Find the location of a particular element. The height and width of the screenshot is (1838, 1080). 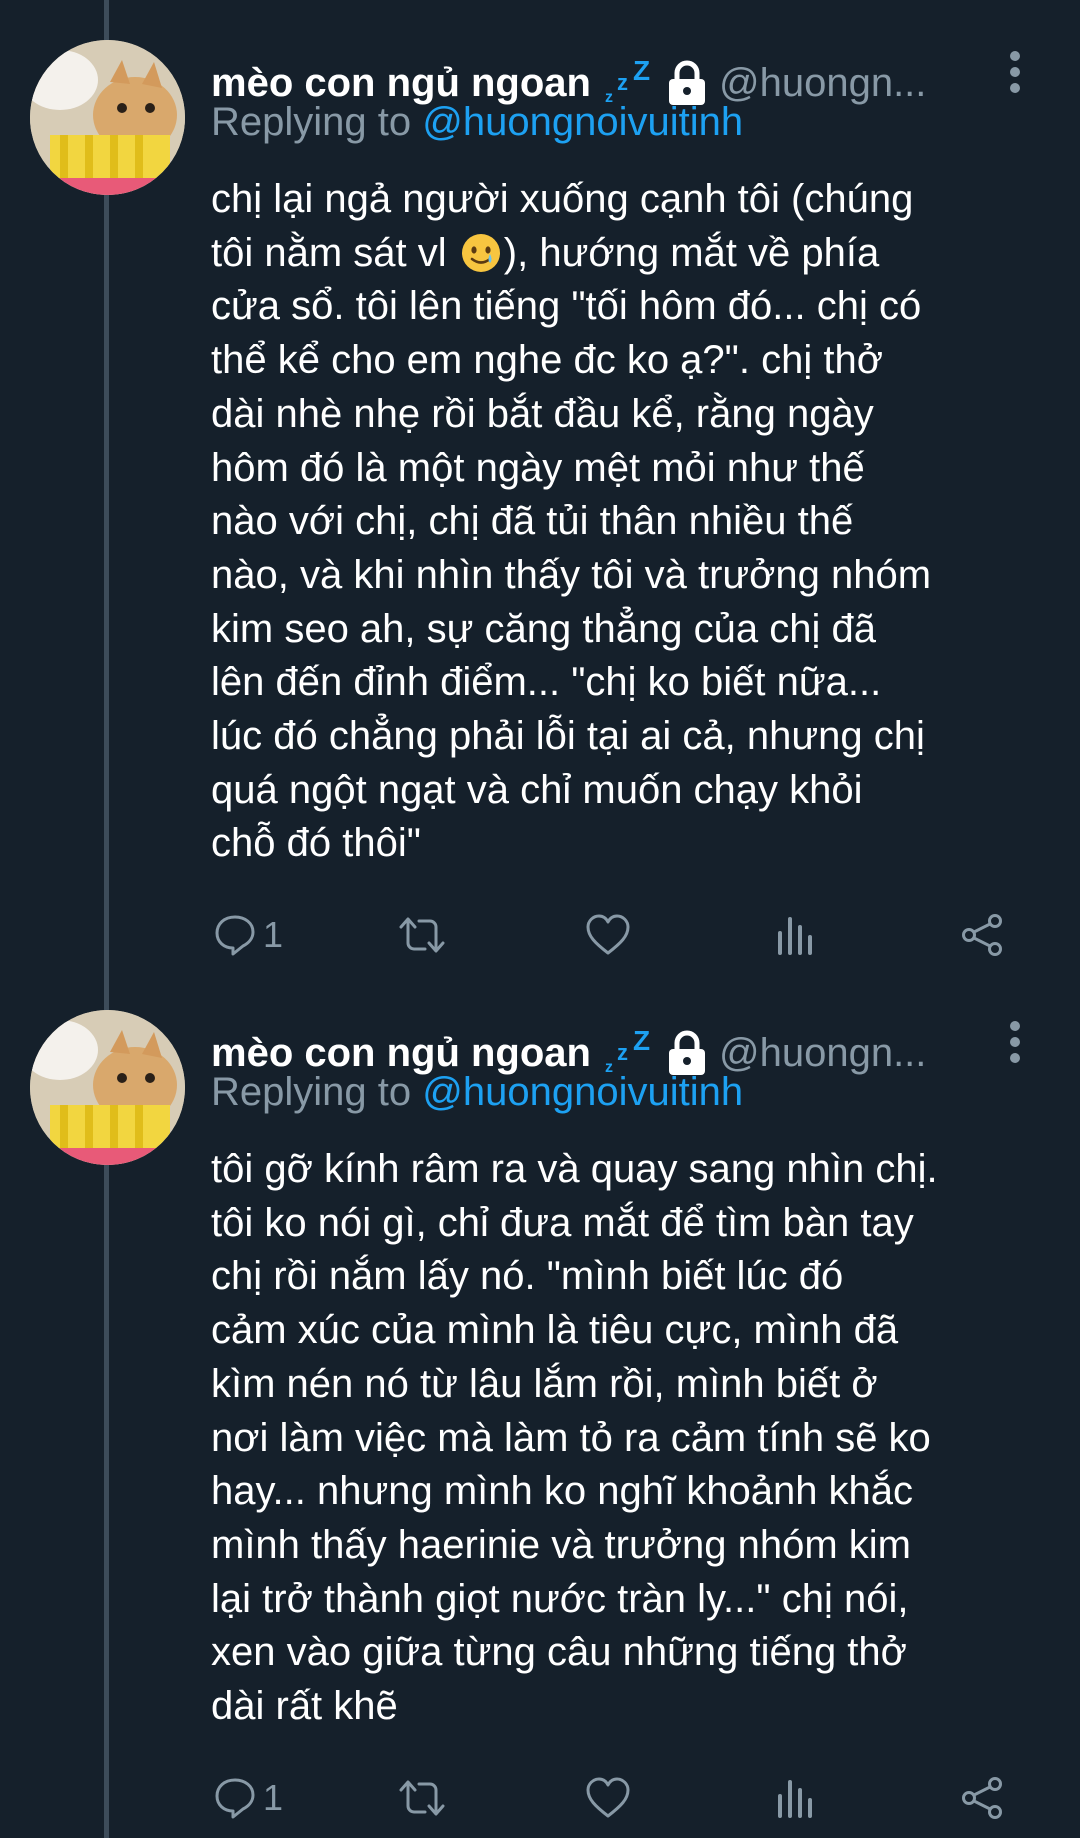

text-line: dài rất khẽ is located at coordinates (304, 1706).